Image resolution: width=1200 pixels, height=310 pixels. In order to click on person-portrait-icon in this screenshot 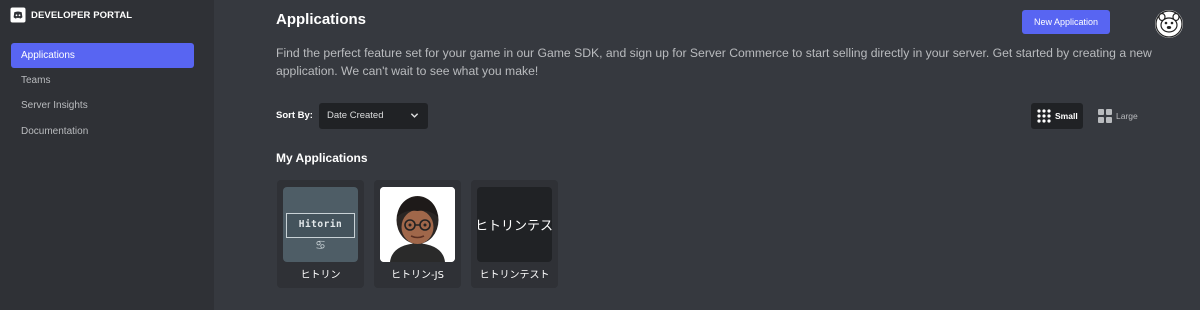, I will do `click(417, 224)`.